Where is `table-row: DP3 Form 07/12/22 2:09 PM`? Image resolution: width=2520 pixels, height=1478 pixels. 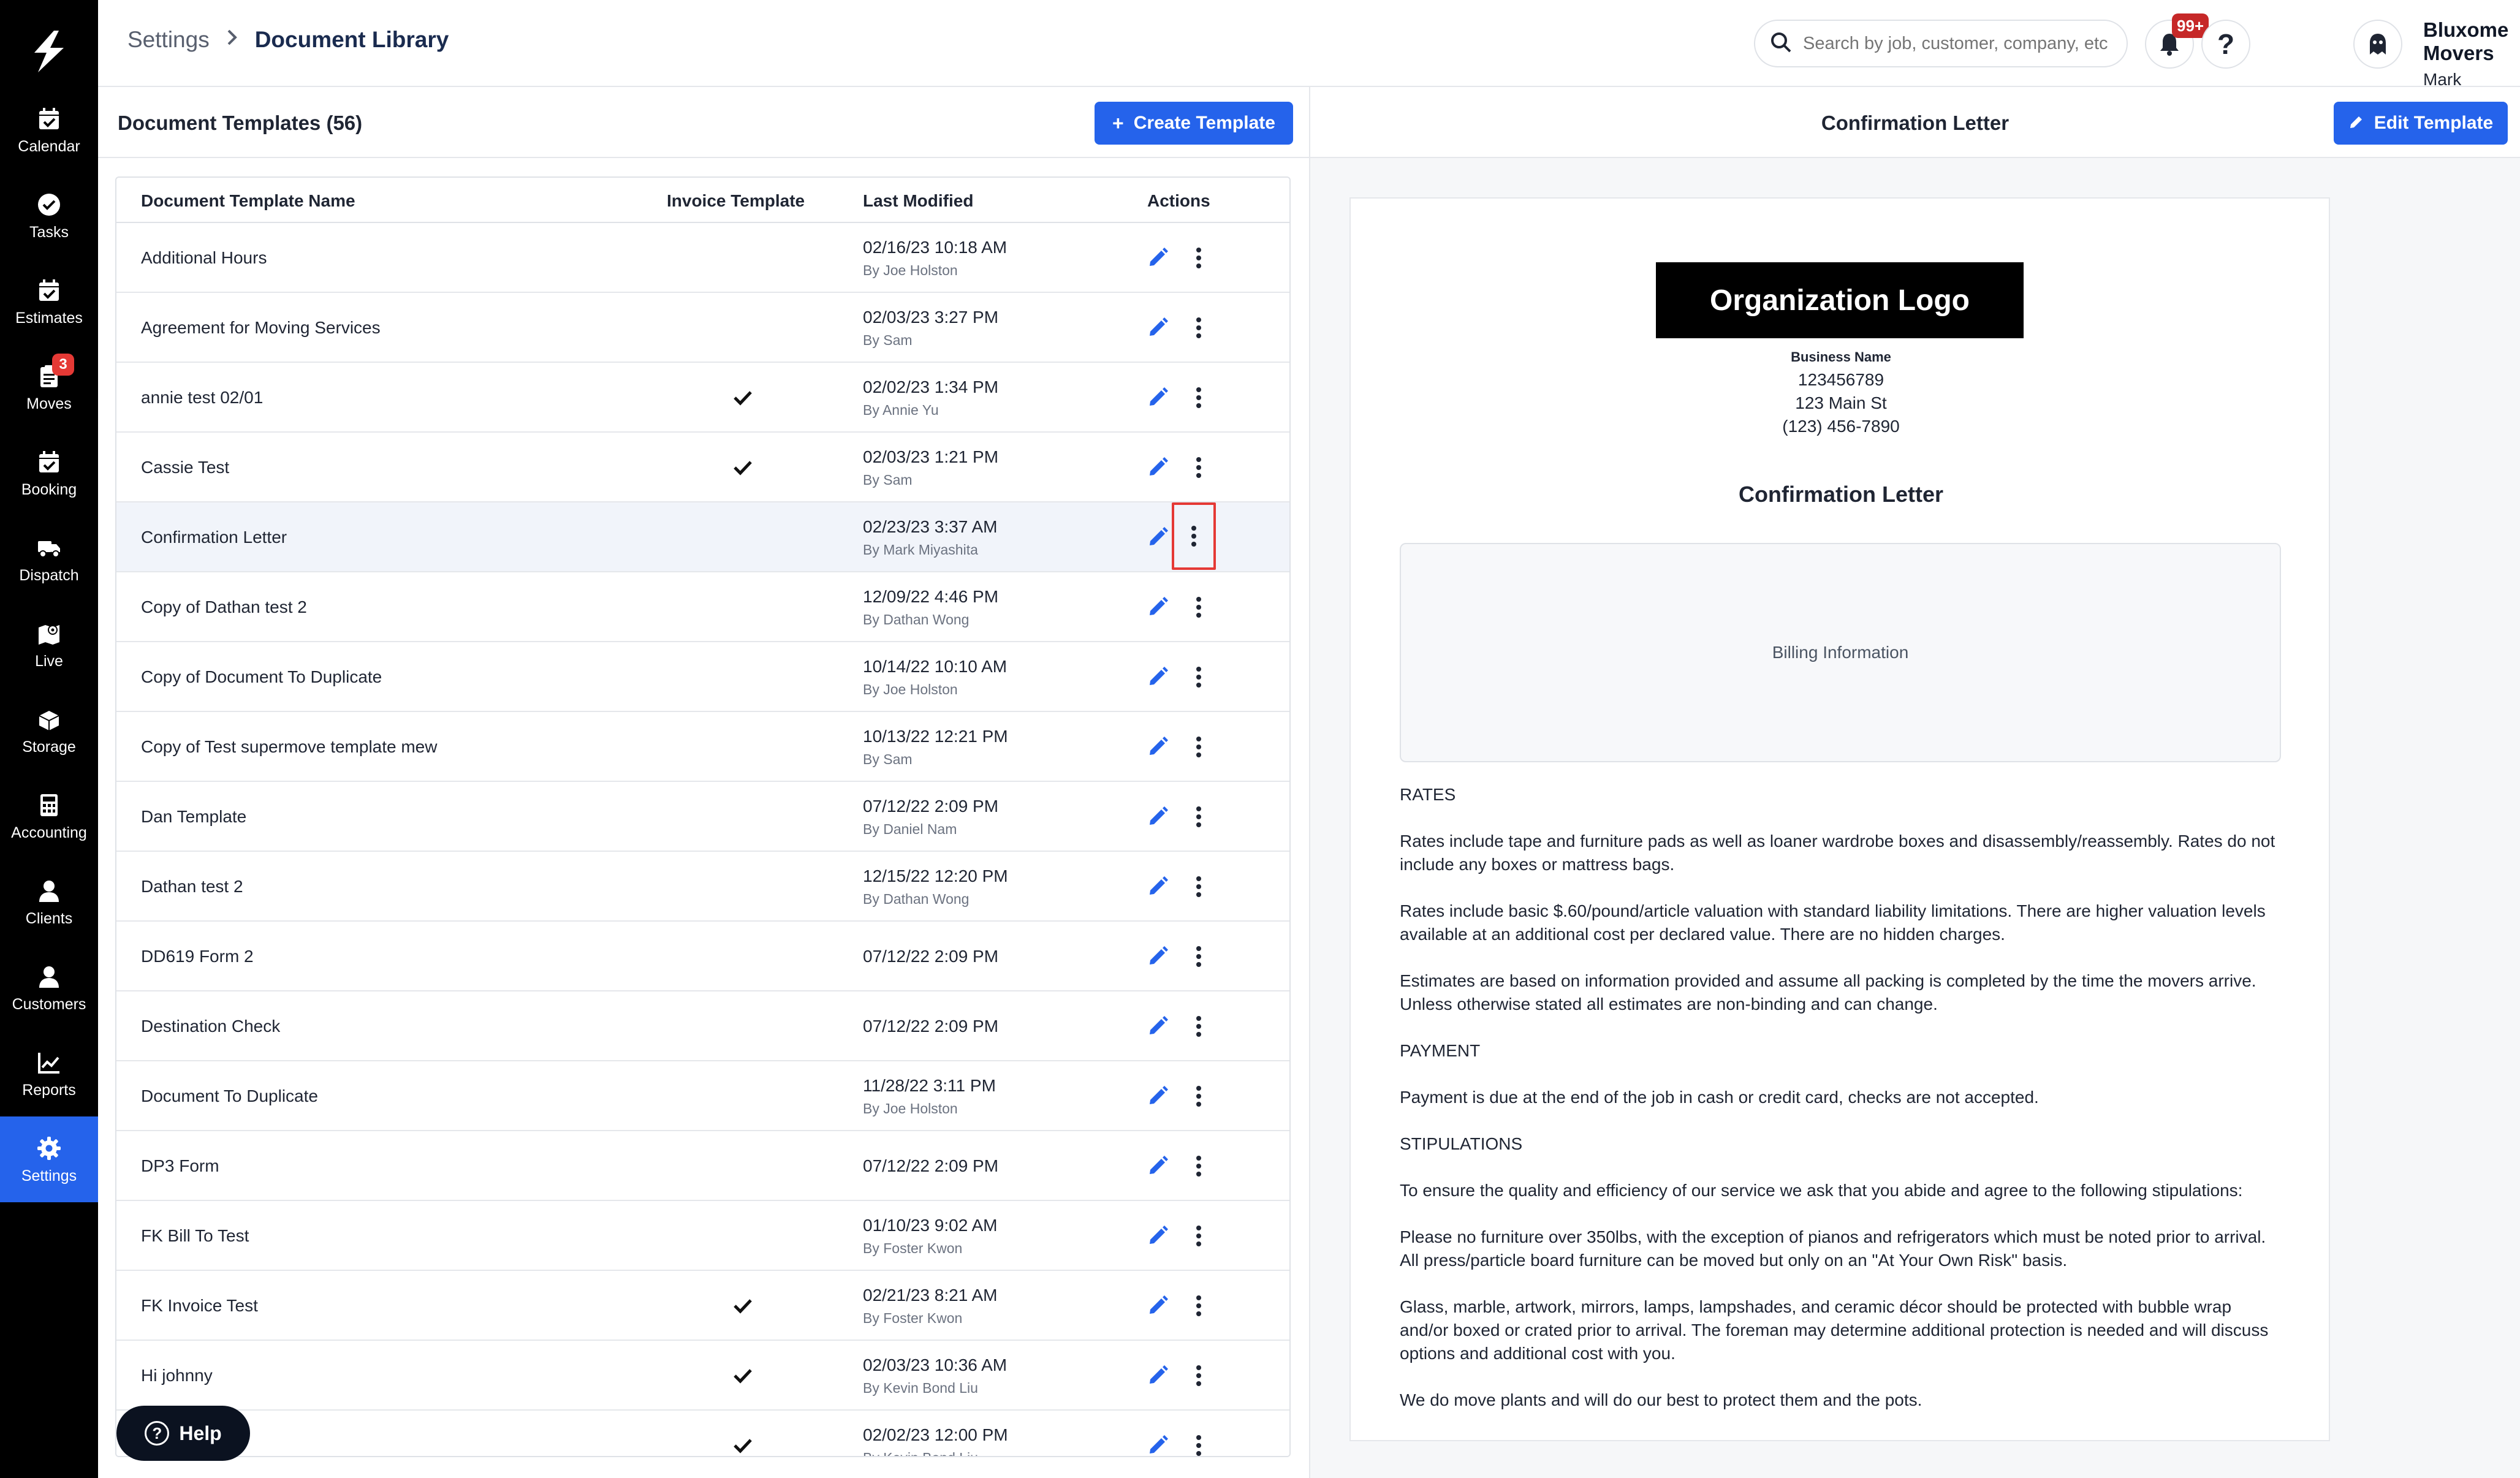
table-row: DP3 Form 07/12/22 2:09 PM is located at coordinates (702, 1166).